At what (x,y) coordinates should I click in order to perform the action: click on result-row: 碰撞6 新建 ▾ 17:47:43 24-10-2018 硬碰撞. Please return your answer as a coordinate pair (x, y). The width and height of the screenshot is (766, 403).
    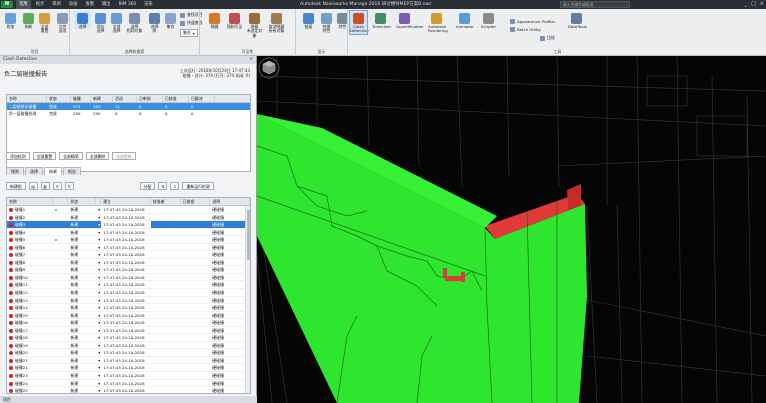
    Looking at the image, I should click on (128, 248).